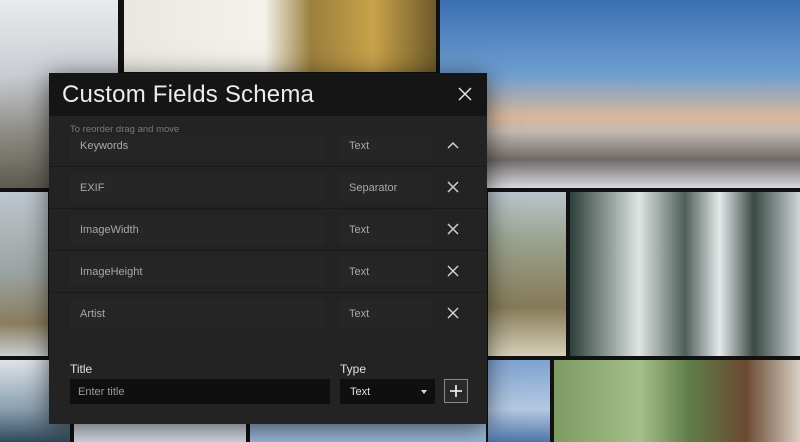 The width and height of the screenshot is (800, 442). What do you see at coordinates (197, 313) in the screenshot?
I see `field-name: Artist` at bounding box center [197, 313].